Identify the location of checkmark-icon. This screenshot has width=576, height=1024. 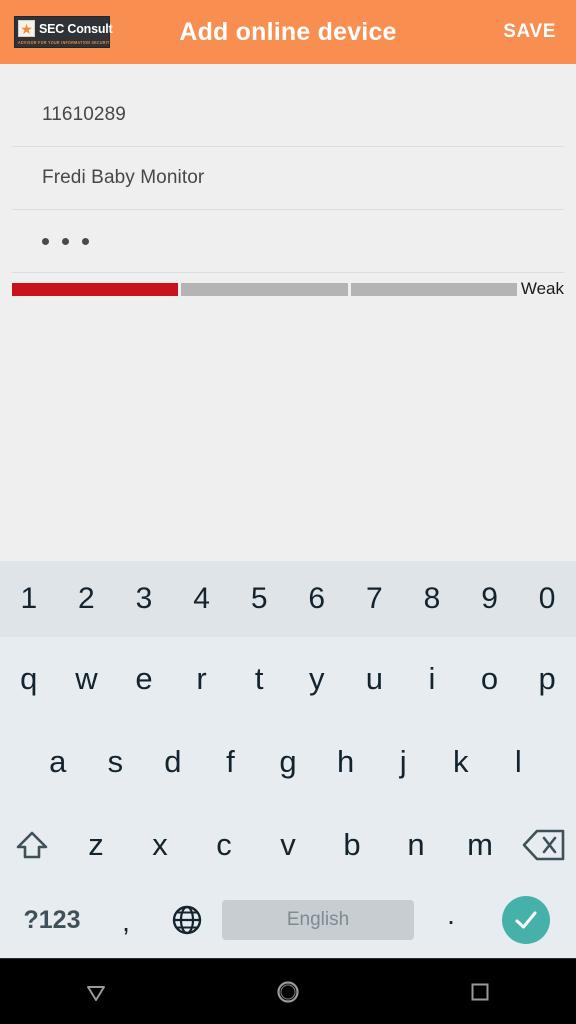
(526, 920).